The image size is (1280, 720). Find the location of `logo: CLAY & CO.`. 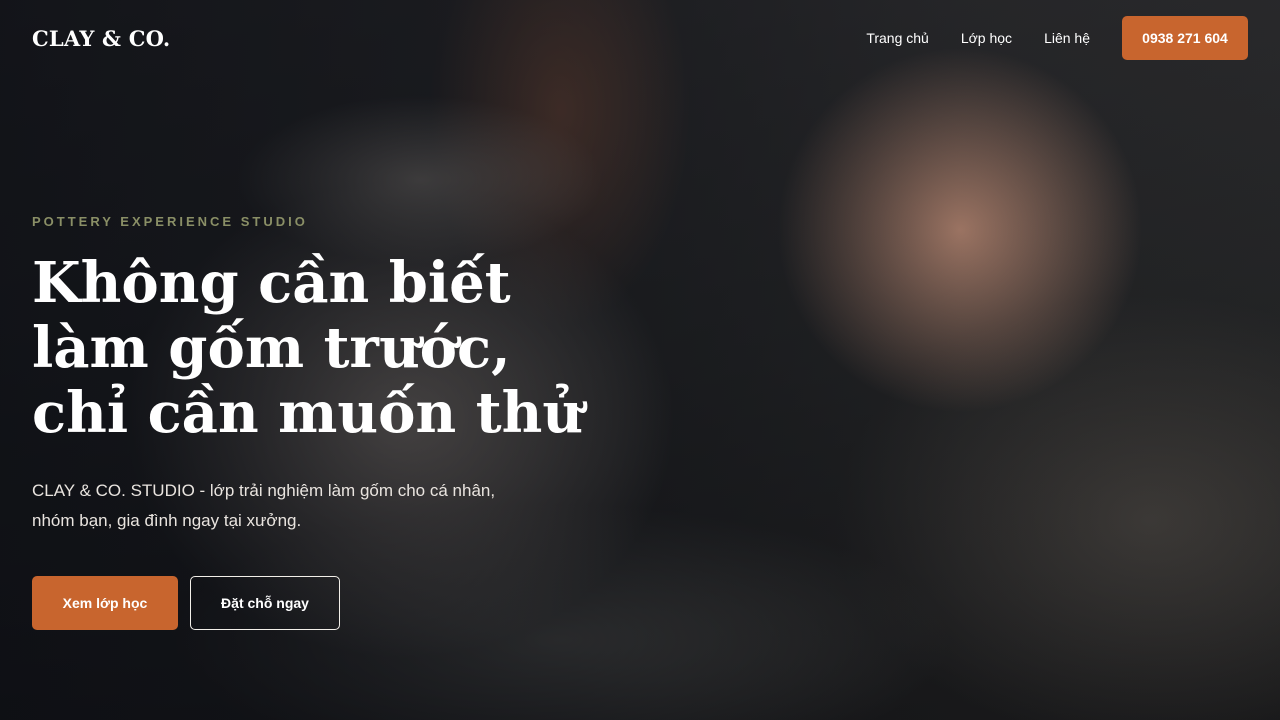

logo: CLAY & CO. is located at coordinates (101, 38).